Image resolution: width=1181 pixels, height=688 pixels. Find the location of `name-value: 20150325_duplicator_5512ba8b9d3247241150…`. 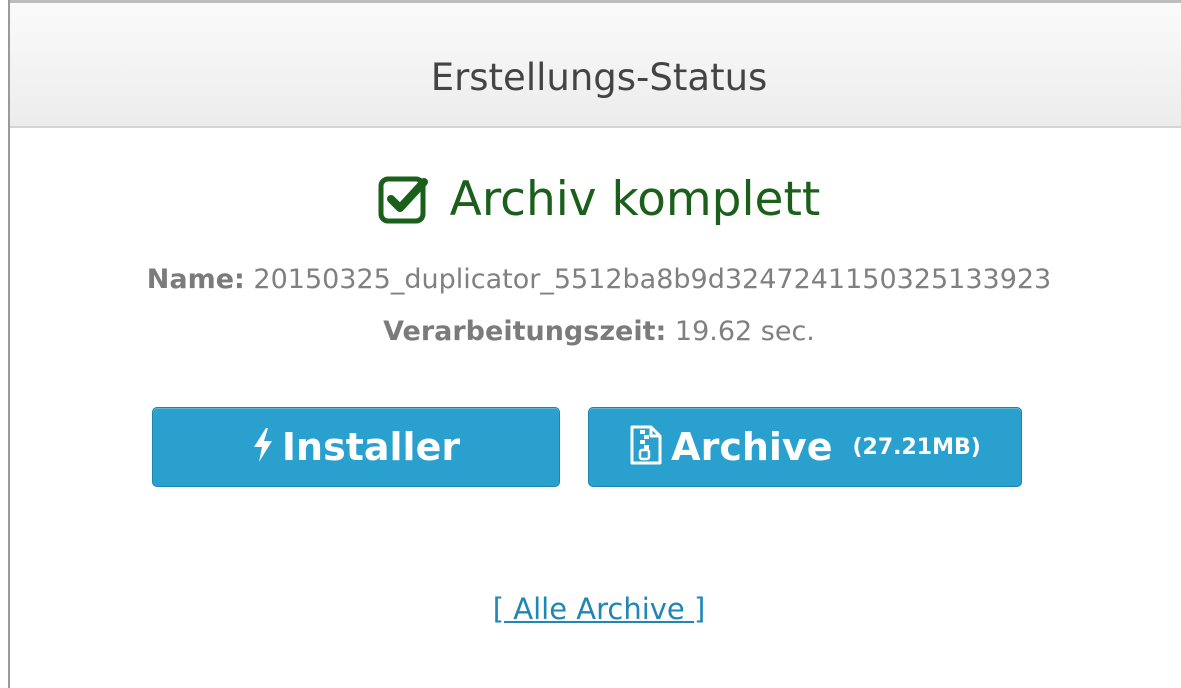

name-value: 20150325_duplicator_5512ba8b9d3247241150… is located at coordinates (652, 279).